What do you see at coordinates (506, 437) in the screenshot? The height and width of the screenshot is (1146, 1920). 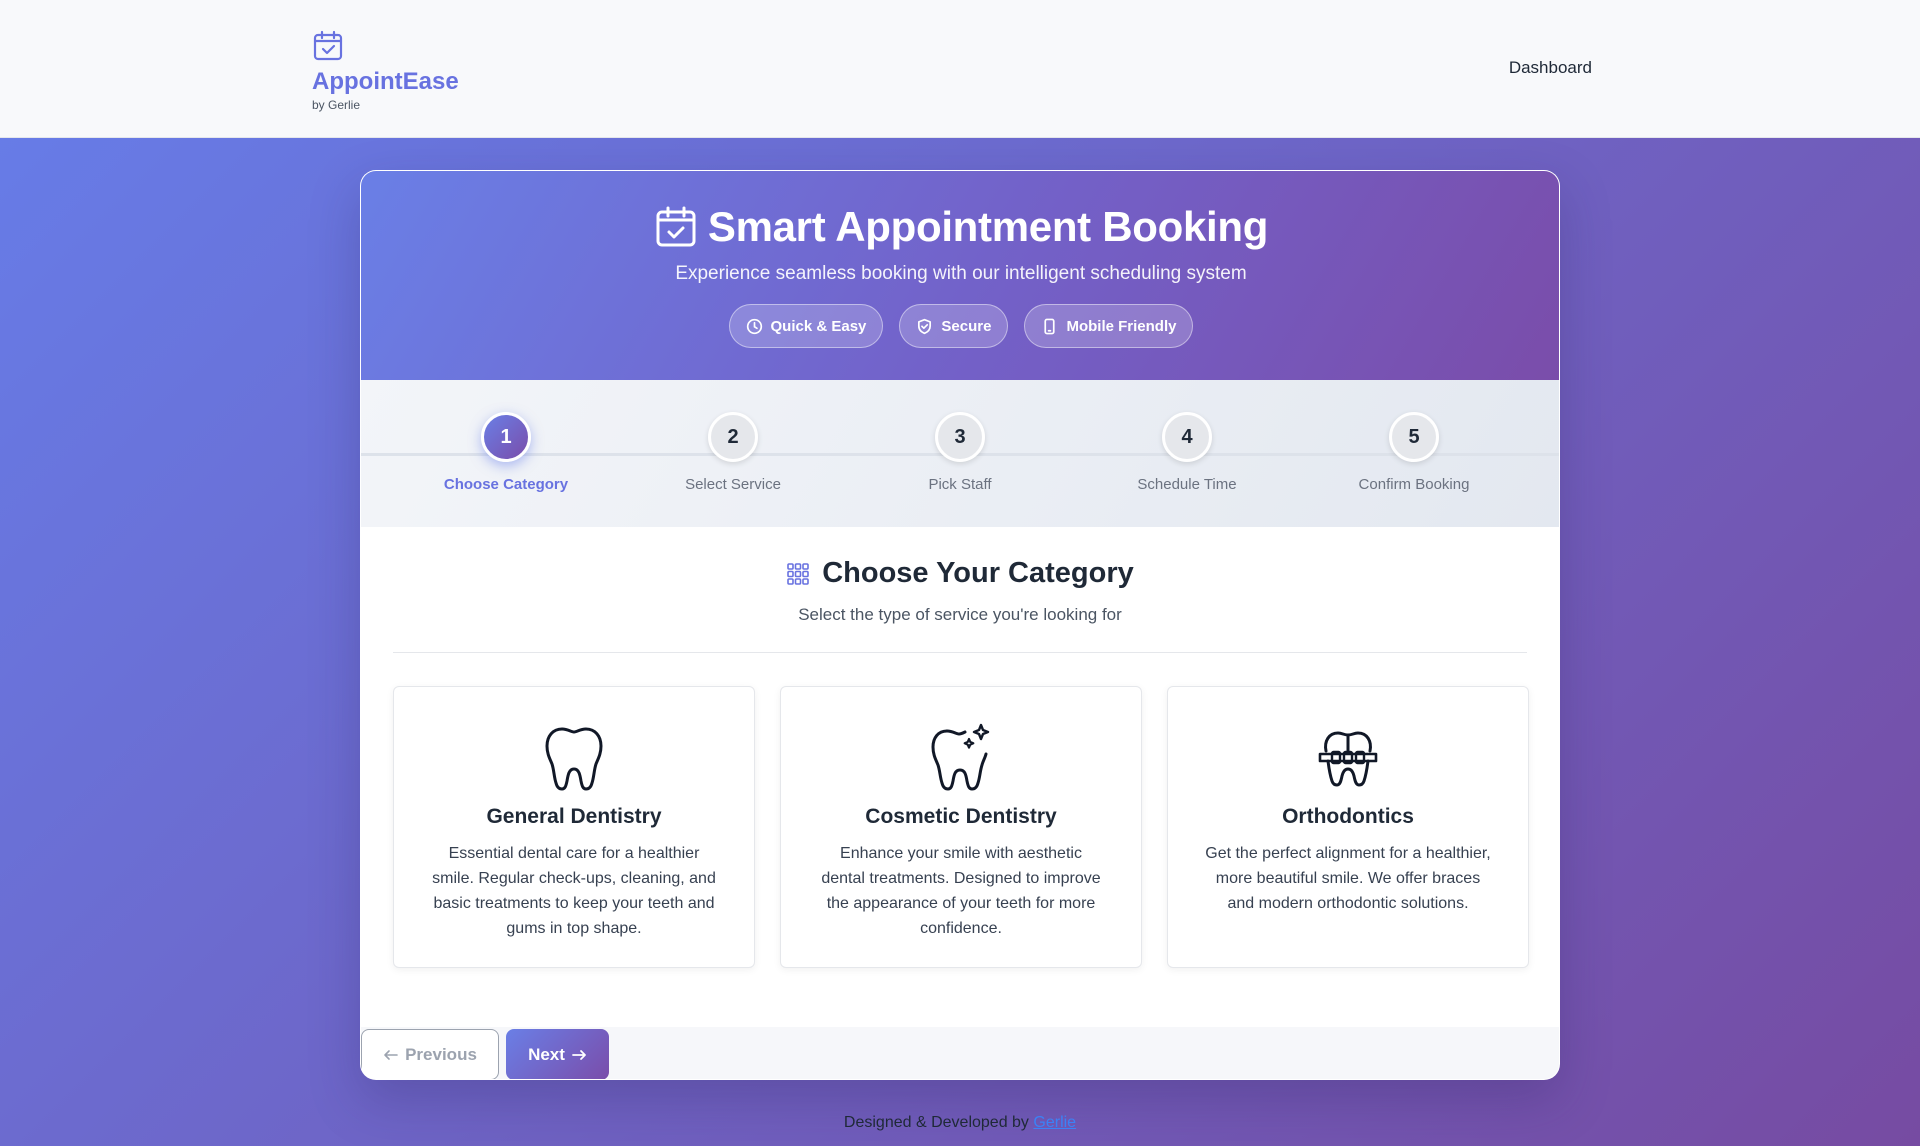 I see `step-number: 1` at bounding box center [506, 437].